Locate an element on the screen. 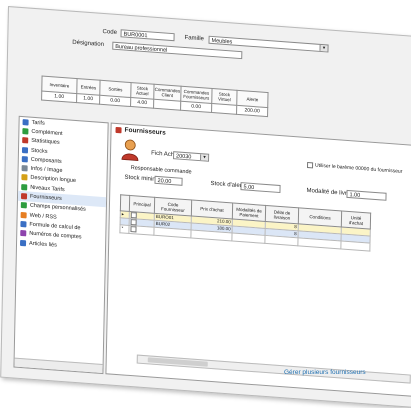 The width and height of the screenshot is (411, 408). designation-value: Bureau professionnel is located at coordinates (141, 48).